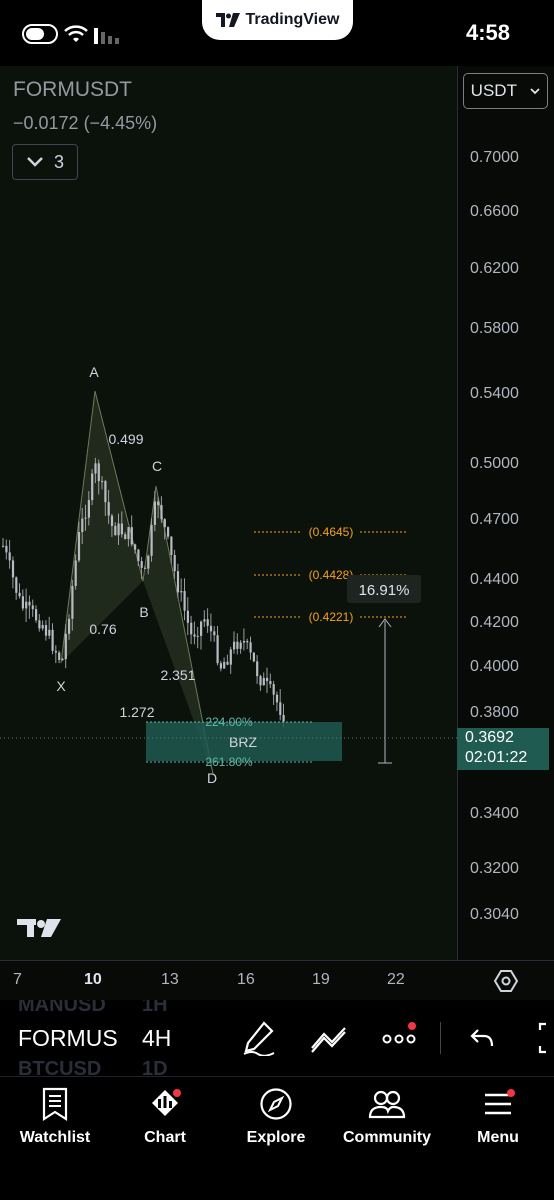 Image resolution: width=554 pixels, height=1200 pixels. I want to click on price-tick: 0.4000, so click(494, 666).